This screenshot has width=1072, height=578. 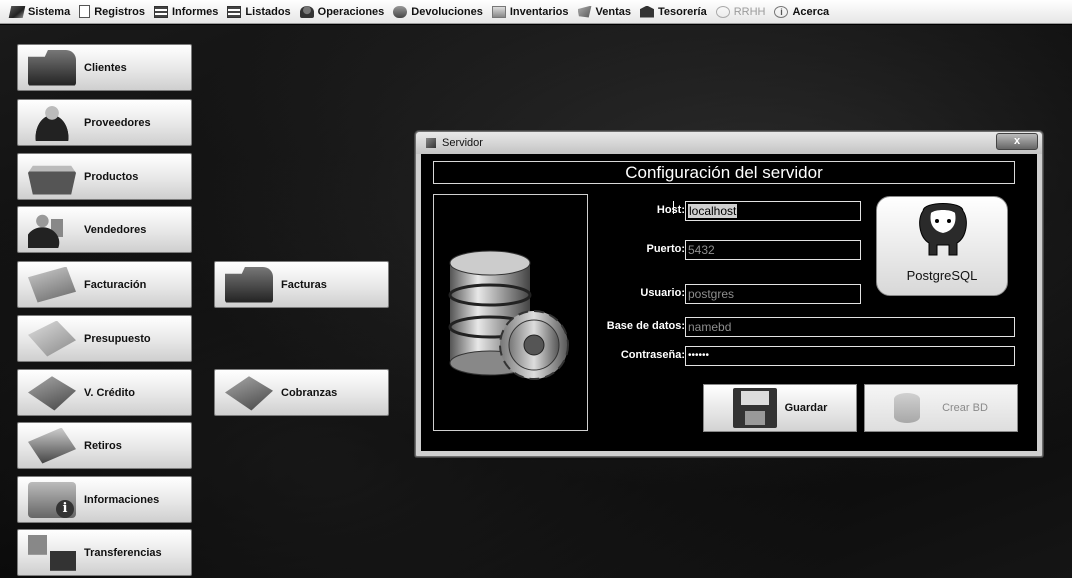 What do you see at coordinates (530, 11) in the screenshot?
I see `menu-inventarios: Inventarios` at bounding box center [530, 11].